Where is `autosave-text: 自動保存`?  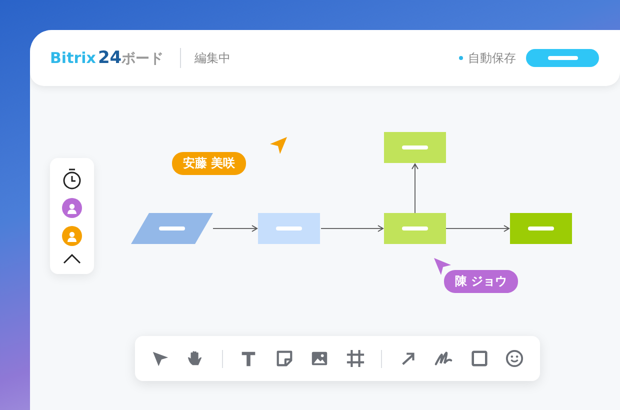 autosave-text: 自動保存 is located at coordinates (492, 58).